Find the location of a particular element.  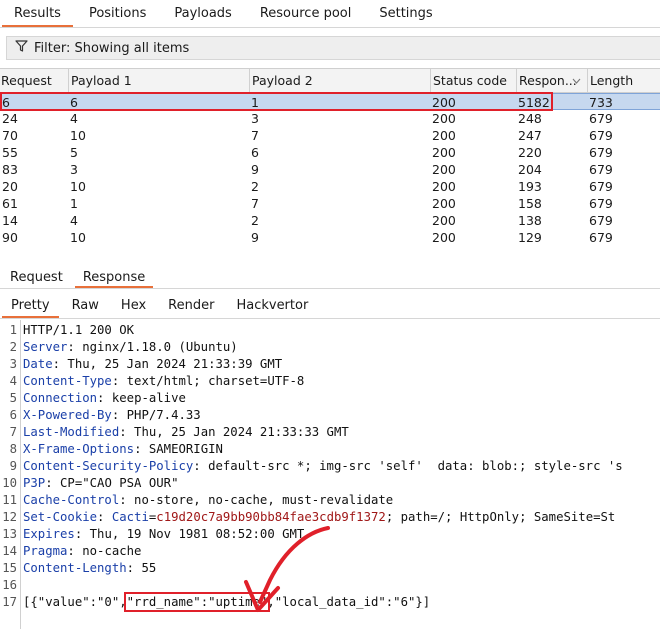

table-row: 24 4 3 200 248 679 is located at coordinates (330, 118).